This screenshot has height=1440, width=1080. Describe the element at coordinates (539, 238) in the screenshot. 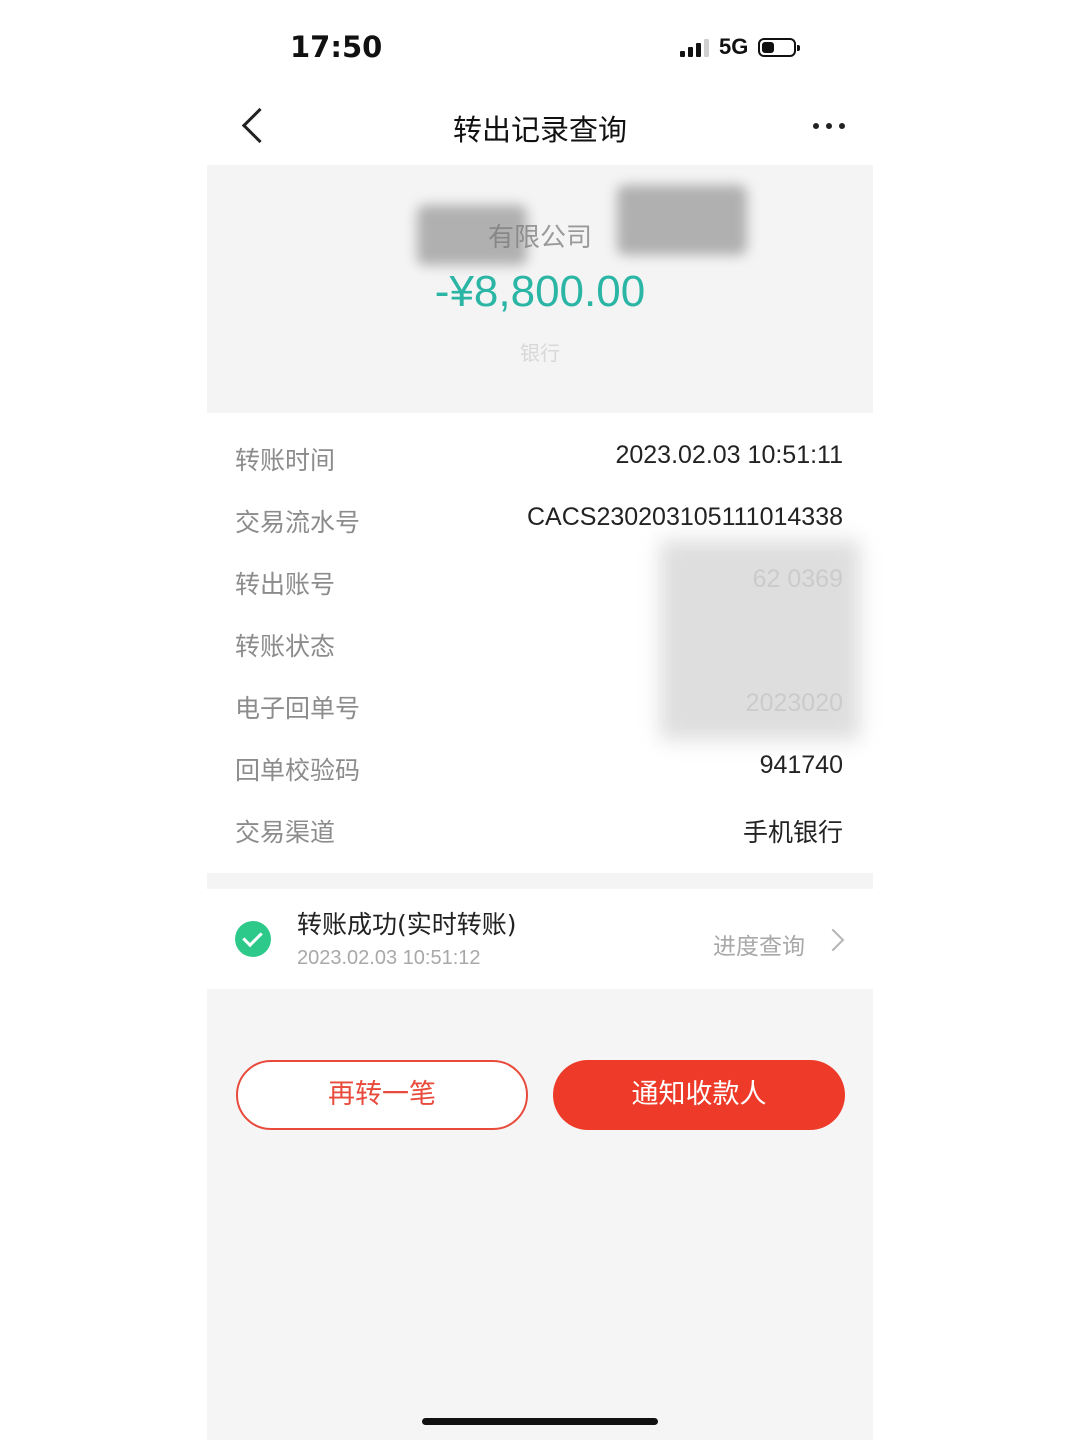

I see `payee-name: 有限公司` at that location.